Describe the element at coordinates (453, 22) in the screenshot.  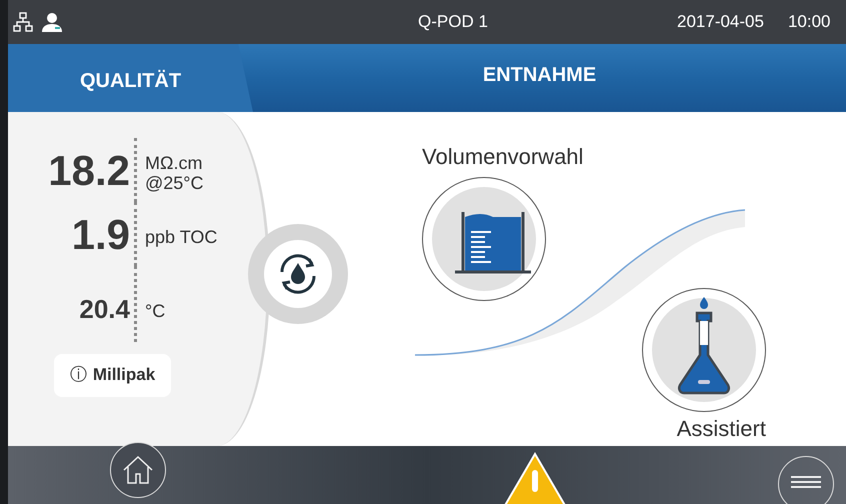
I see `device-name: Q-POD 1` at that location.